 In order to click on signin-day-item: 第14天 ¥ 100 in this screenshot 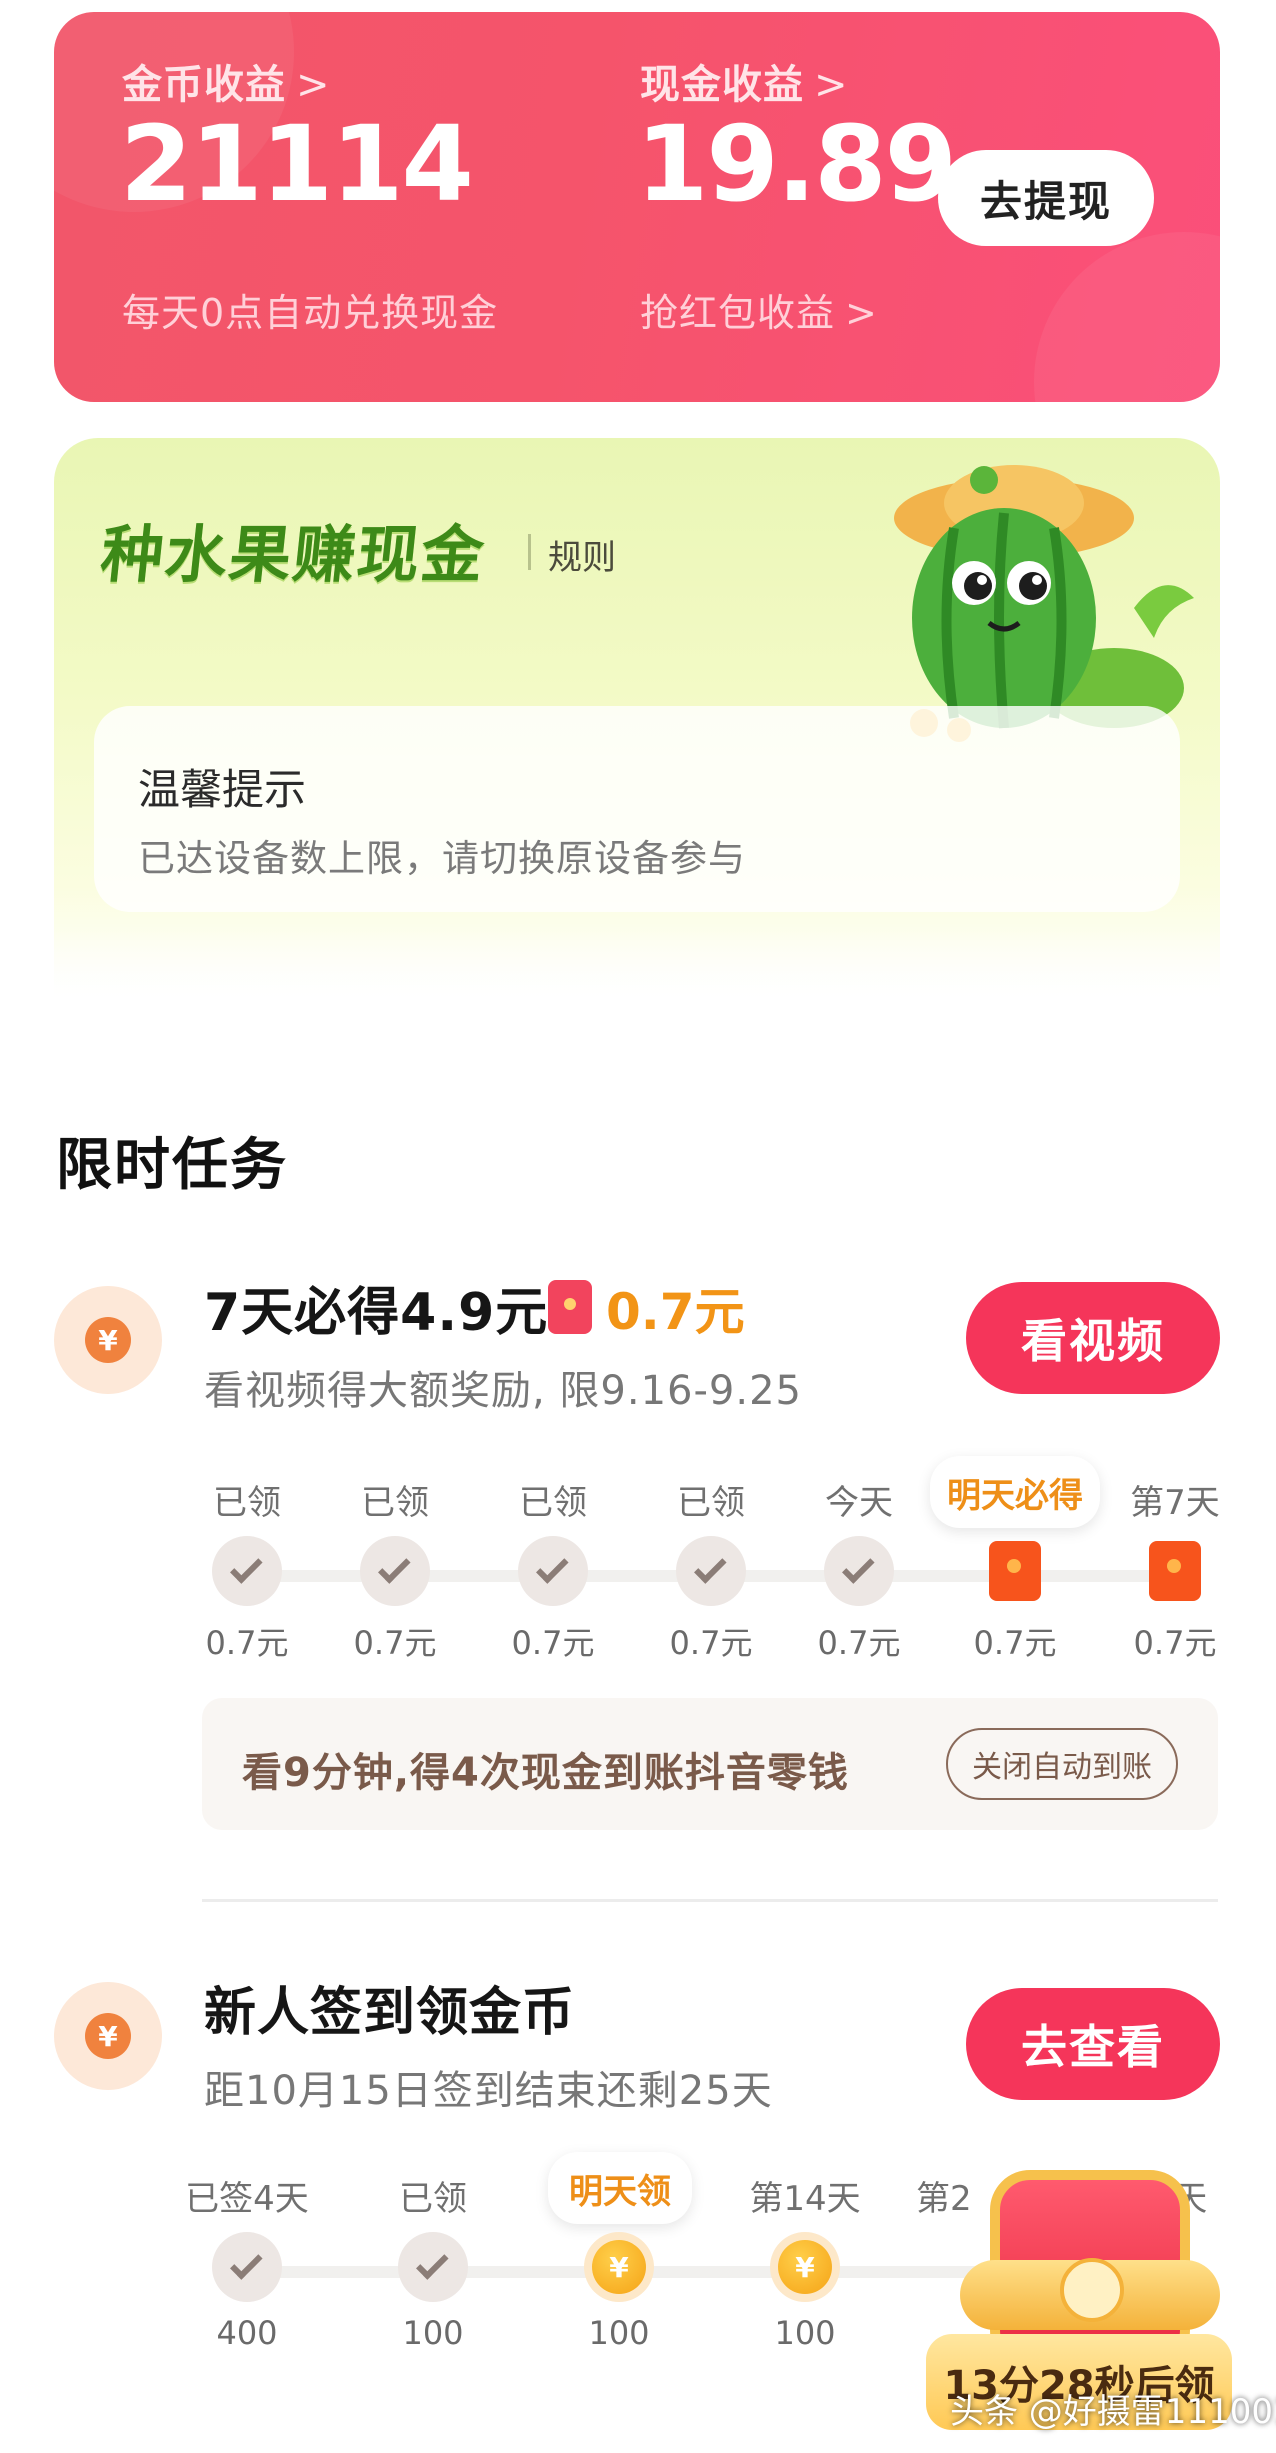, I will do `click(805, 2264)`.